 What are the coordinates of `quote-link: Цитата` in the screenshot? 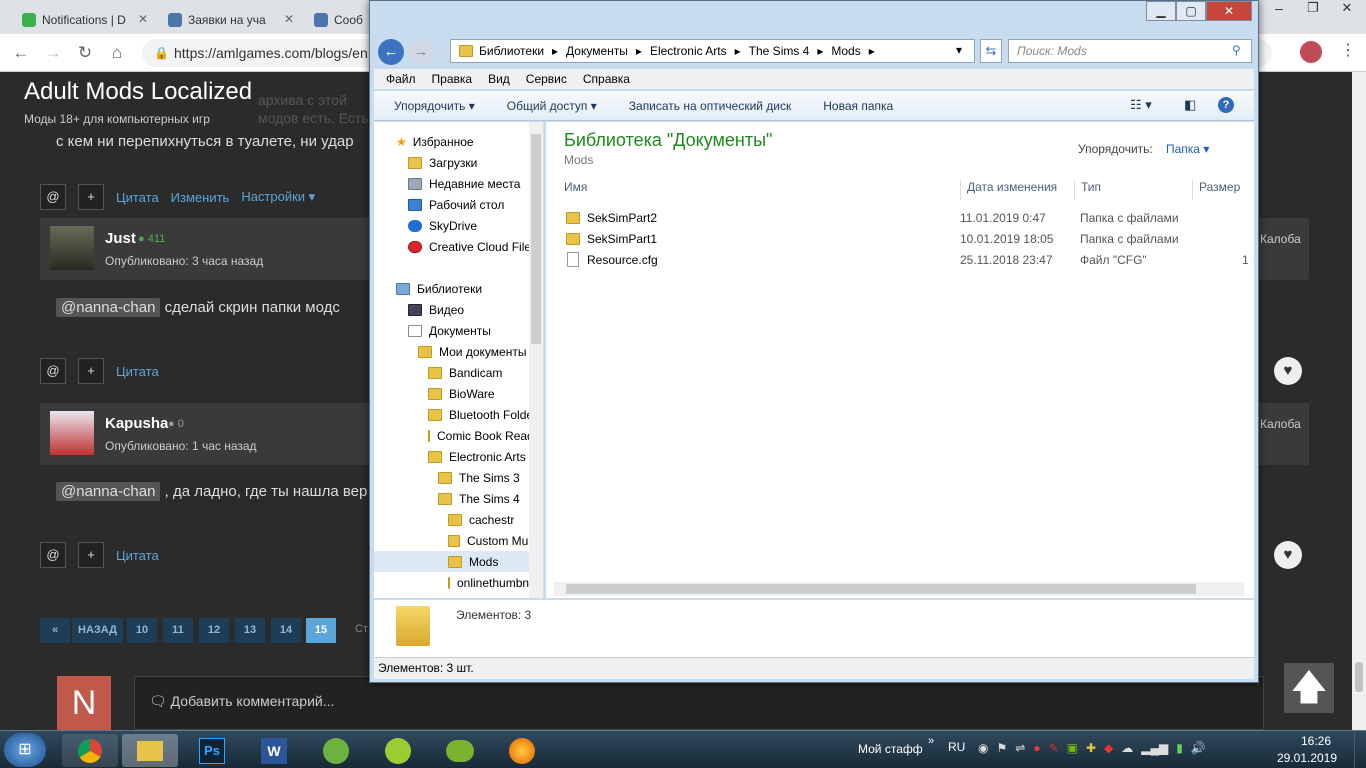 It's located at (137, 197).